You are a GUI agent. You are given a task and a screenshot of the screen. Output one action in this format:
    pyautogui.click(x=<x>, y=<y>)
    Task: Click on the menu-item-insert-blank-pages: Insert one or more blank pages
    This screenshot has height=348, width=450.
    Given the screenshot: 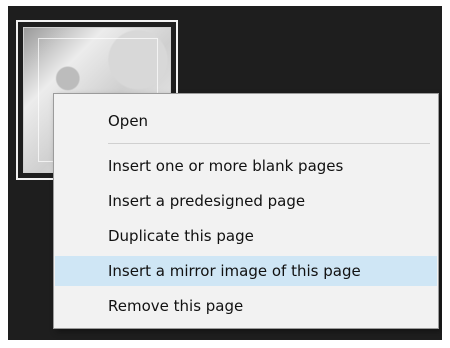 What is the action you would take?
    pyautogui.click(x=246, y=166)
    